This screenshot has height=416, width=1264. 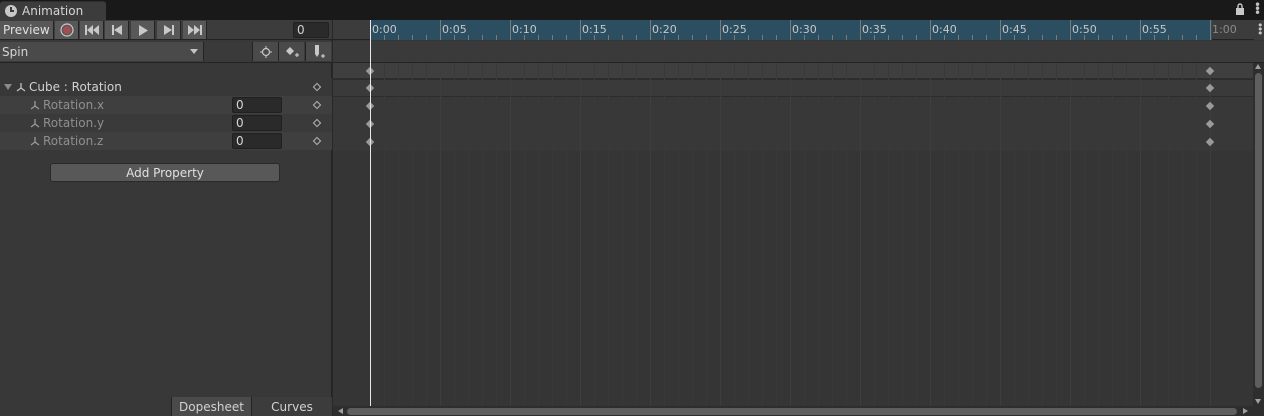 I want to click on property-row-rotation-z: Rotation.z 0, so click(x=166, y=141).